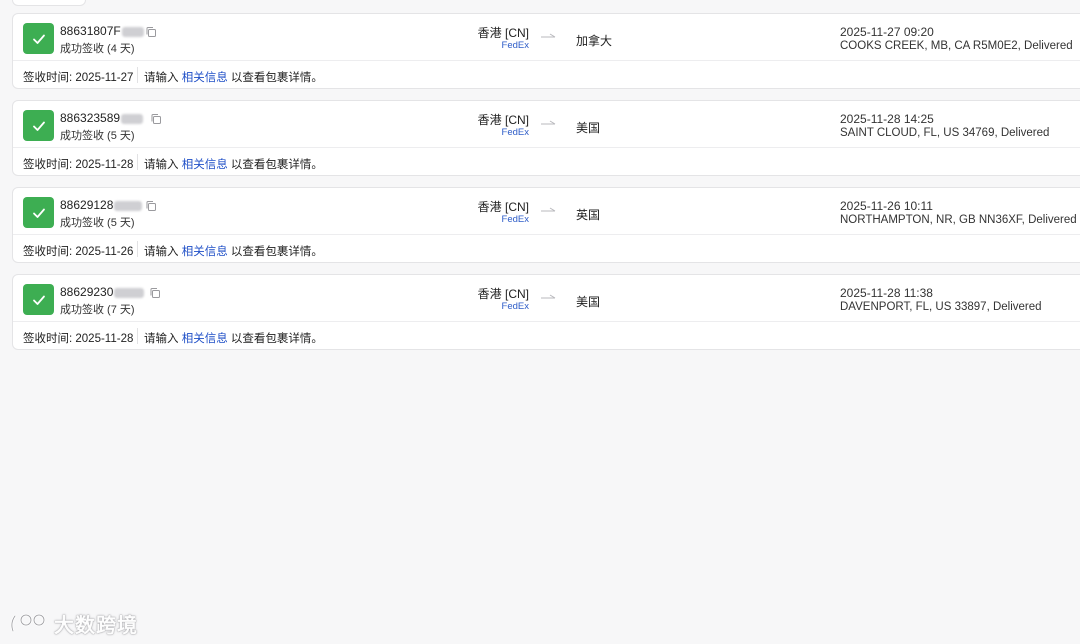 The image size is (1080, 644). What do you see at coordinates (102, 118) in the screenshot?
I see `tracking-number: 886323589` at bounding box center [102, 118].